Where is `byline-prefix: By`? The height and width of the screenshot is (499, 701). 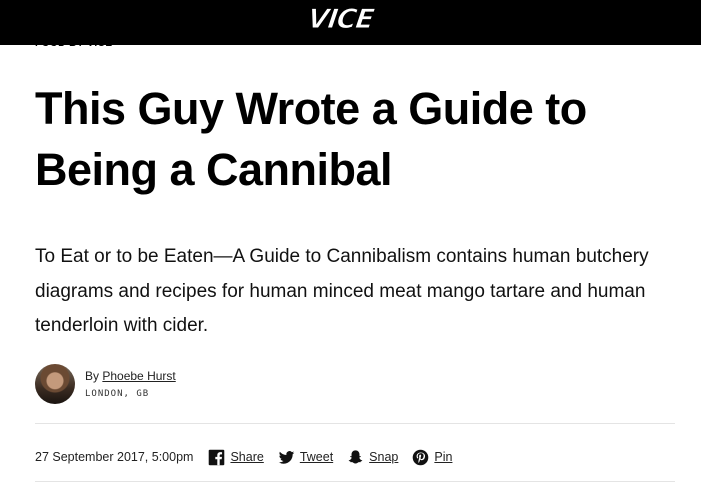 byline-prefix: By is located at coordinates (92, 376).